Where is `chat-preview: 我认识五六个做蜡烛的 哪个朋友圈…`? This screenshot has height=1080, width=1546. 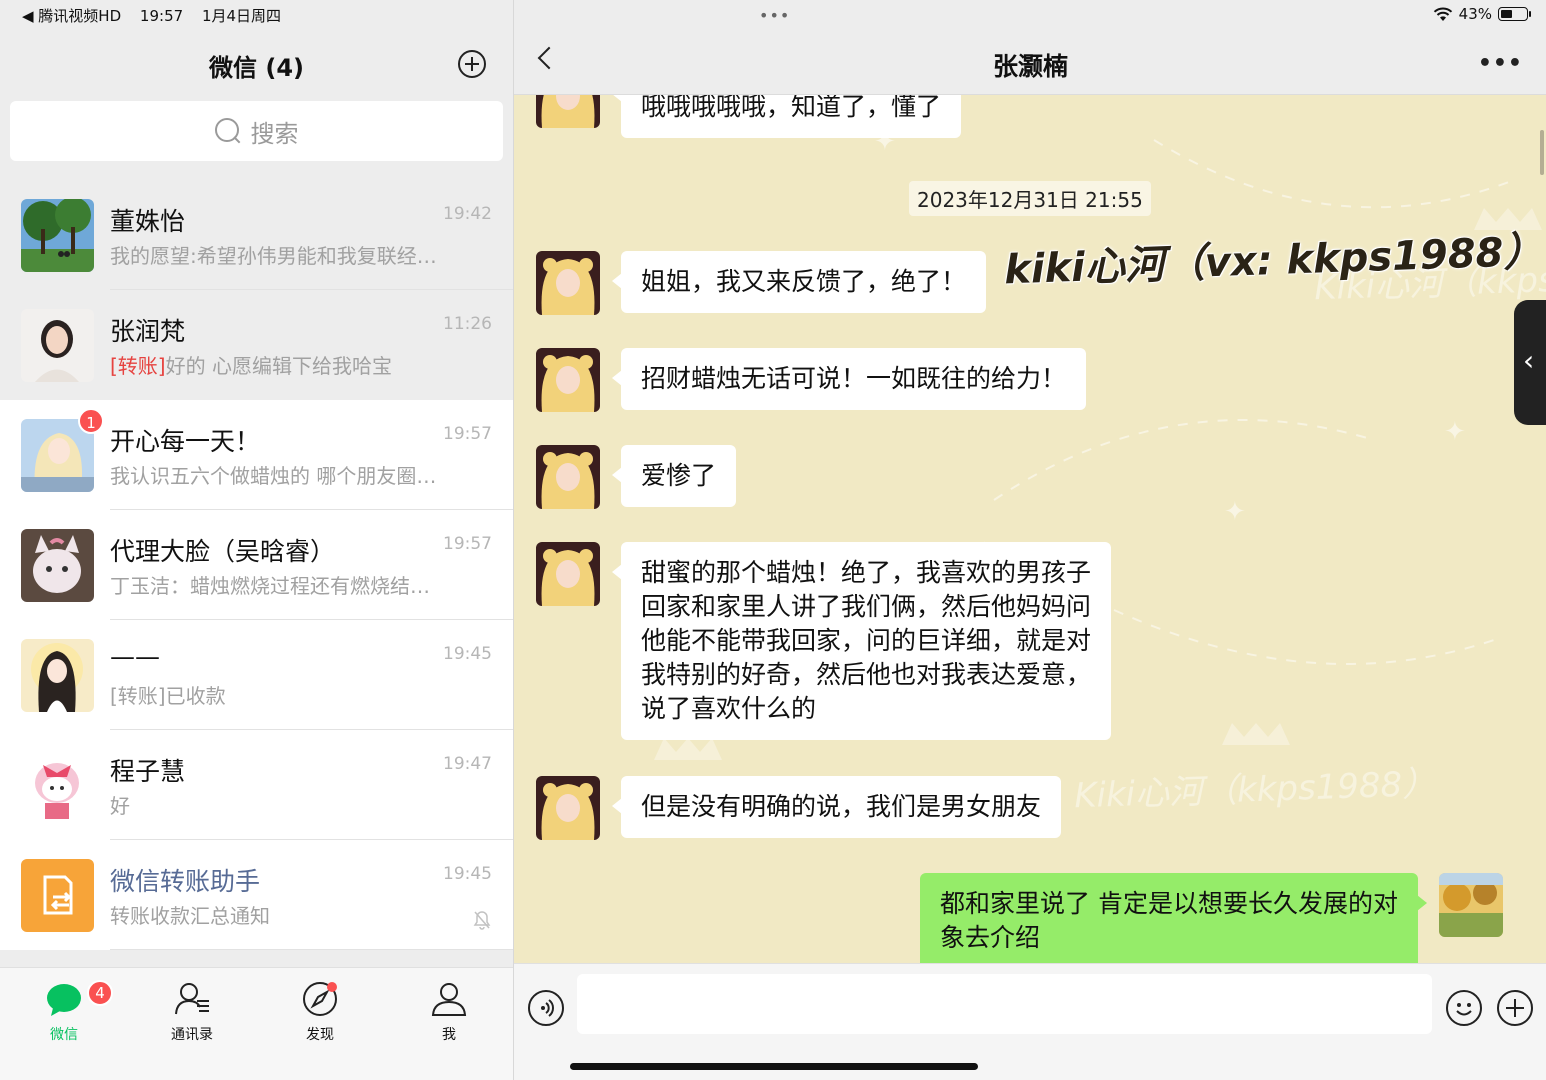 chat-preview: 我认识五六个做蜡烛的 哪个朋友圈… is located at coordinates (273, 476).